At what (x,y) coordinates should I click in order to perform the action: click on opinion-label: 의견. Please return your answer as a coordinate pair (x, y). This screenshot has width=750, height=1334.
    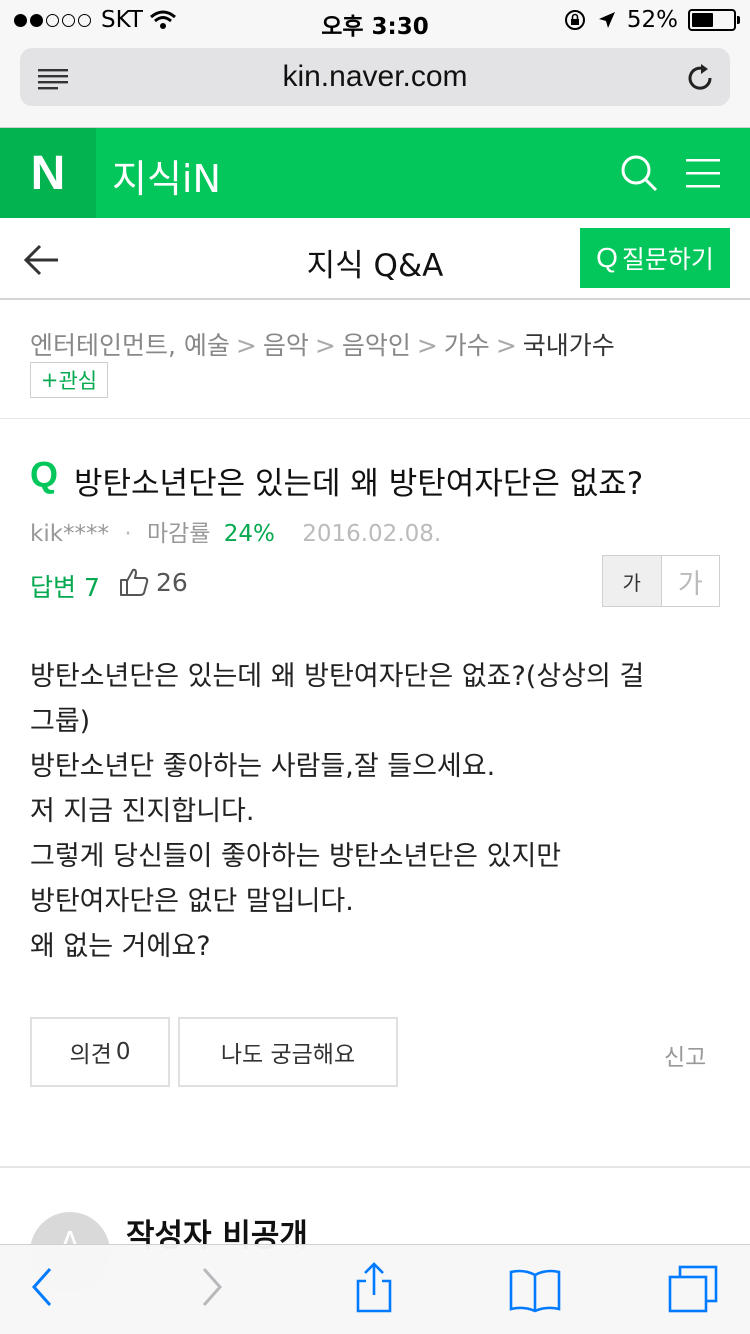
    Looking at the image, I should click on (90, 1055).